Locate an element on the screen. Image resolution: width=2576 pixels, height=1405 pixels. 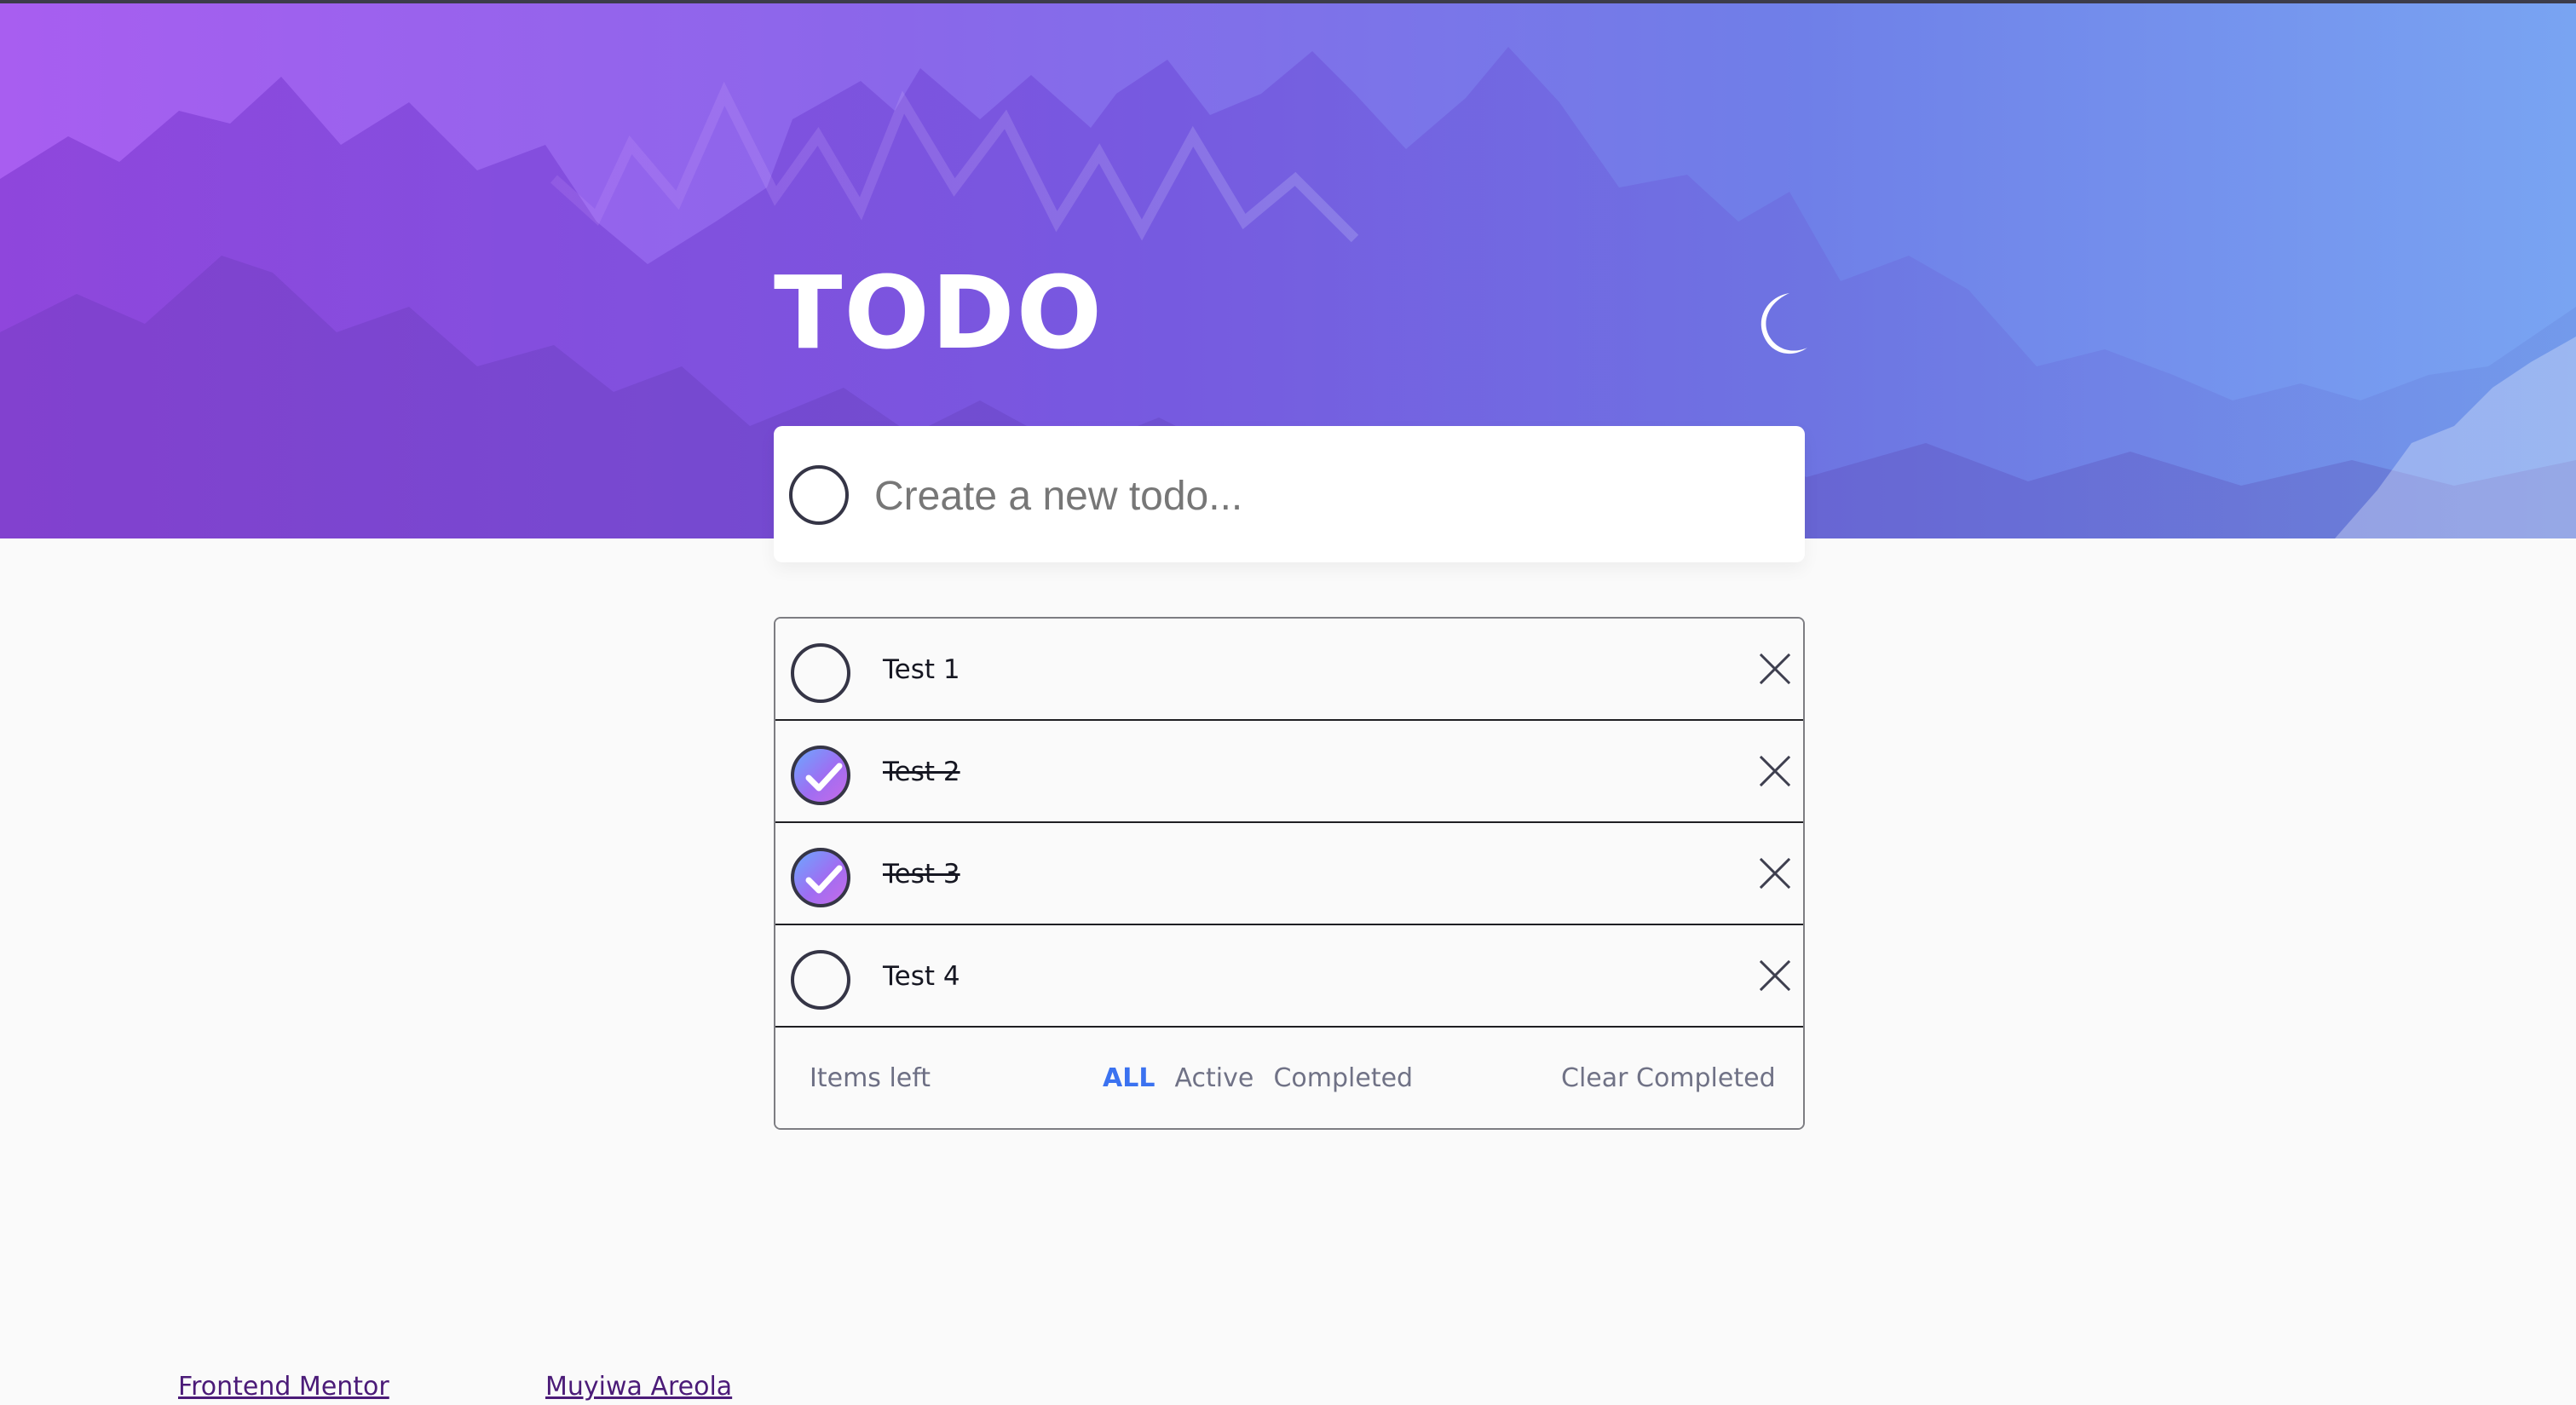
items-left-label: Items left is located at coordinates (870, 1078).